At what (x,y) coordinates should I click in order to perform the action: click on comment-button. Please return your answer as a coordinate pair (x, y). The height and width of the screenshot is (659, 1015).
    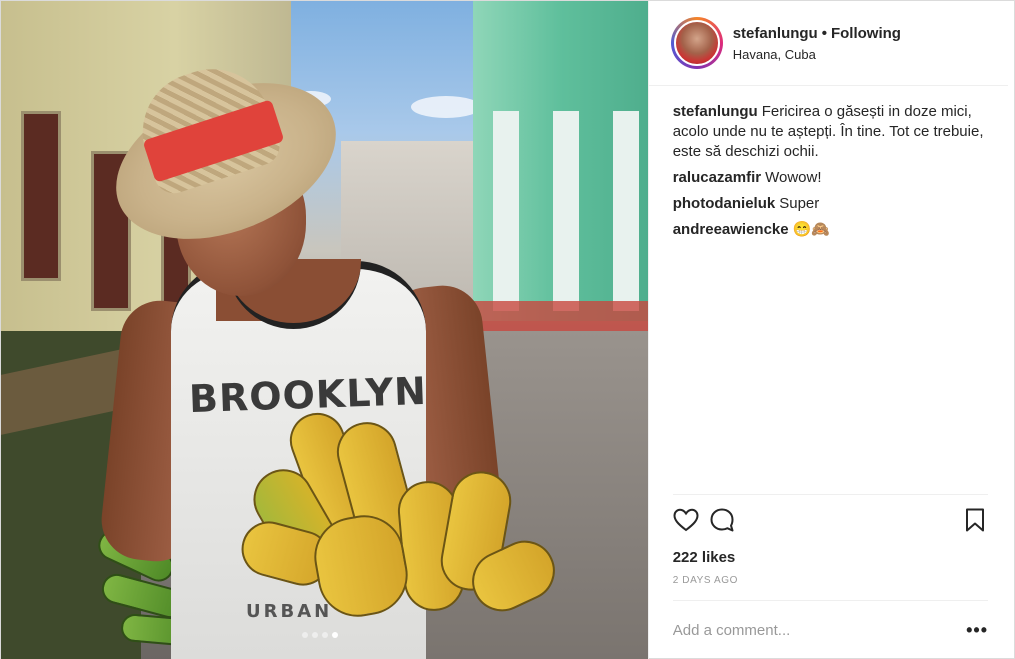
    Looking at the image, I should click on (722, 520).